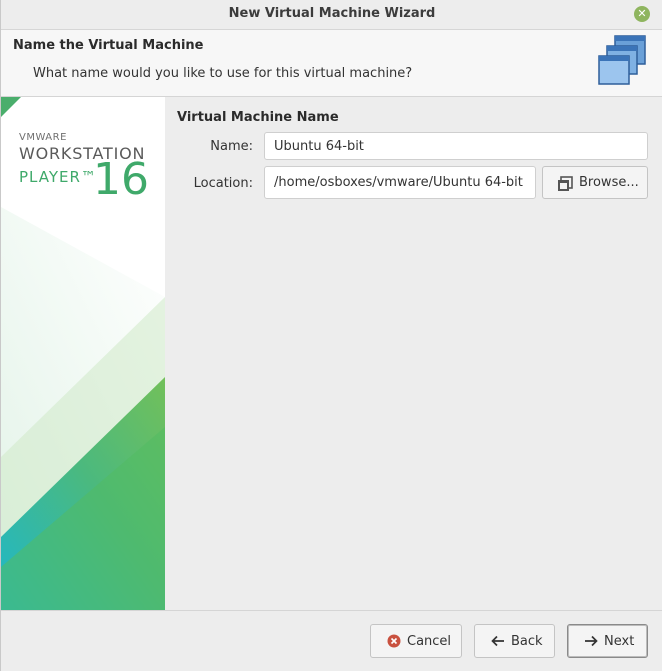 The width and height of the screenshot is (662, 671). Describe the element at coordinates (527, 641) in the screenshot. I see `back-label: Back` at that location.